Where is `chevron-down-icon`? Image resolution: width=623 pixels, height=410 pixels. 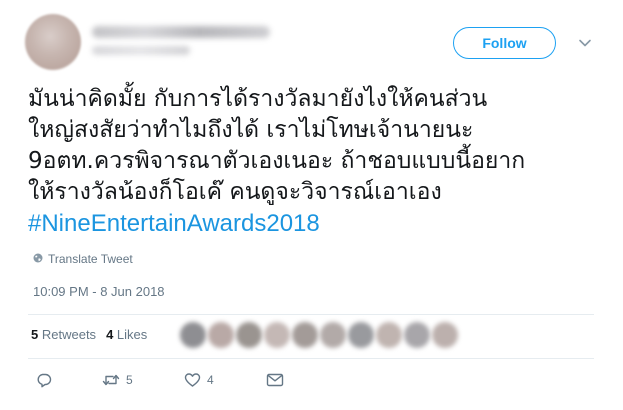
chevron-down-icon is located at coordinates (585, 43).